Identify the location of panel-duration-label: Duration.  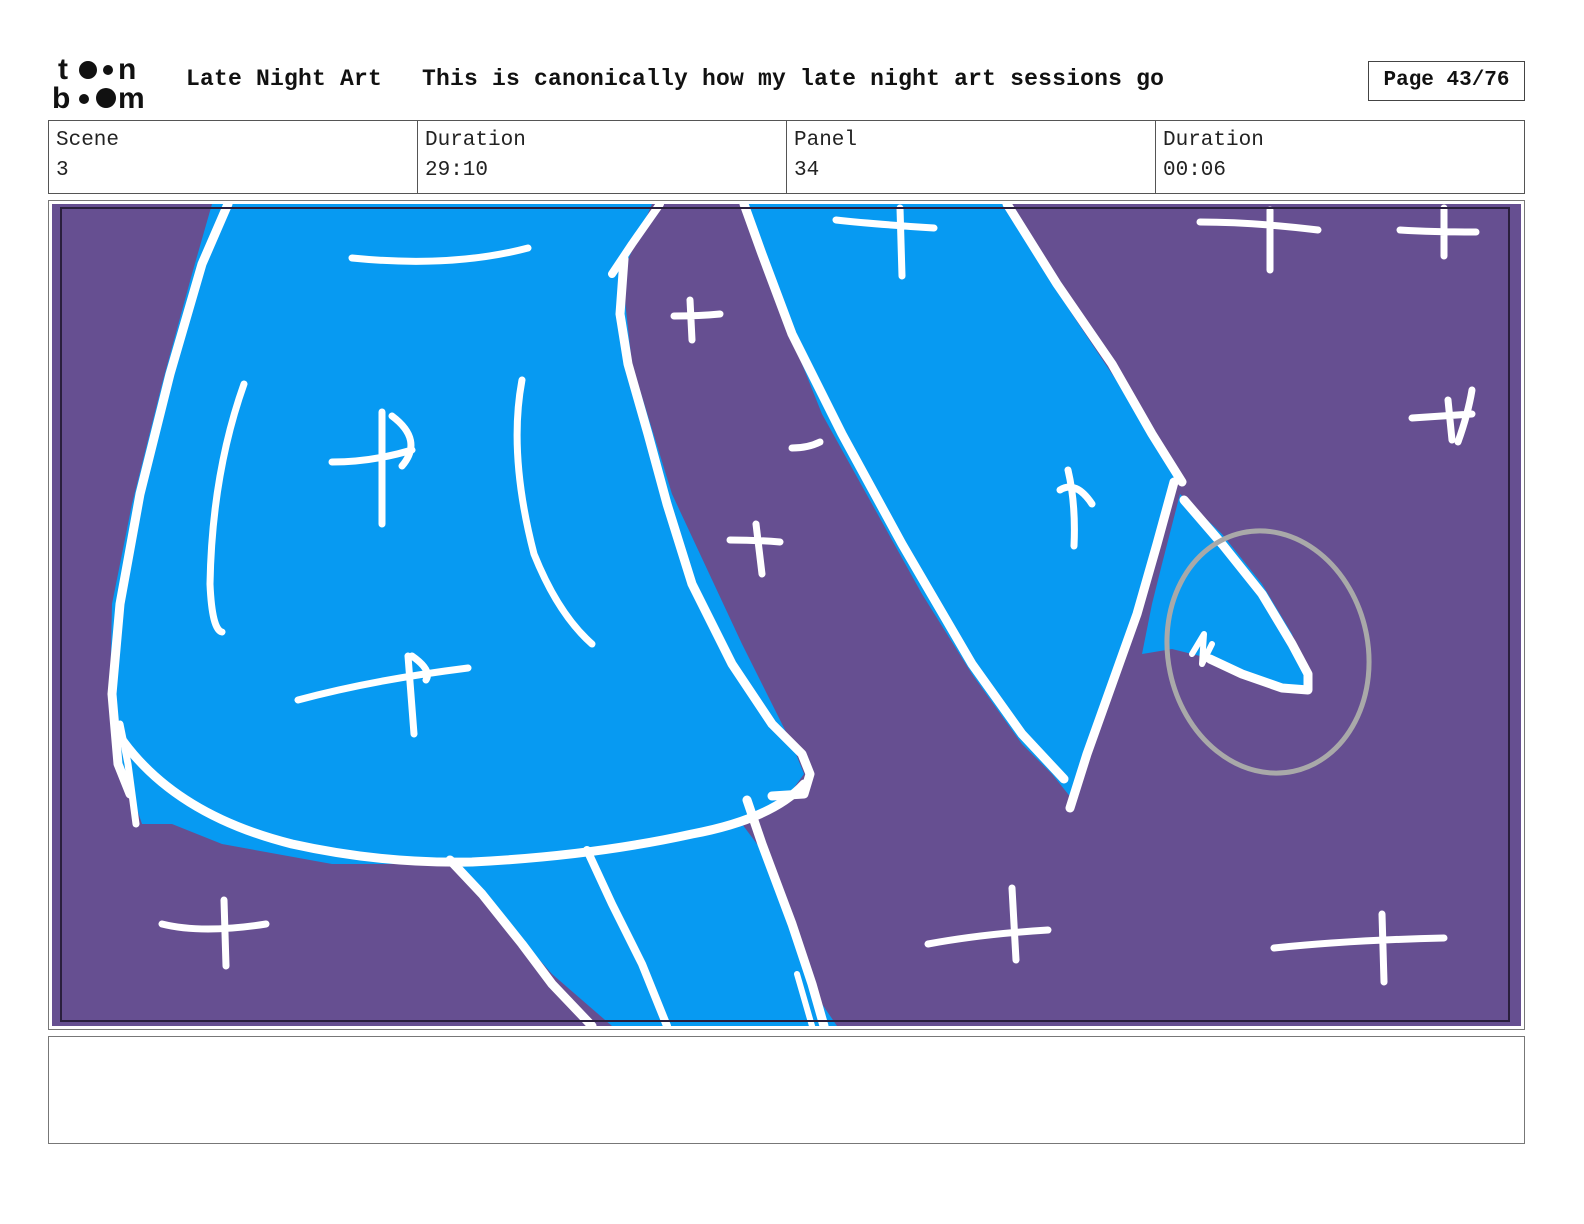
(1213, 140).